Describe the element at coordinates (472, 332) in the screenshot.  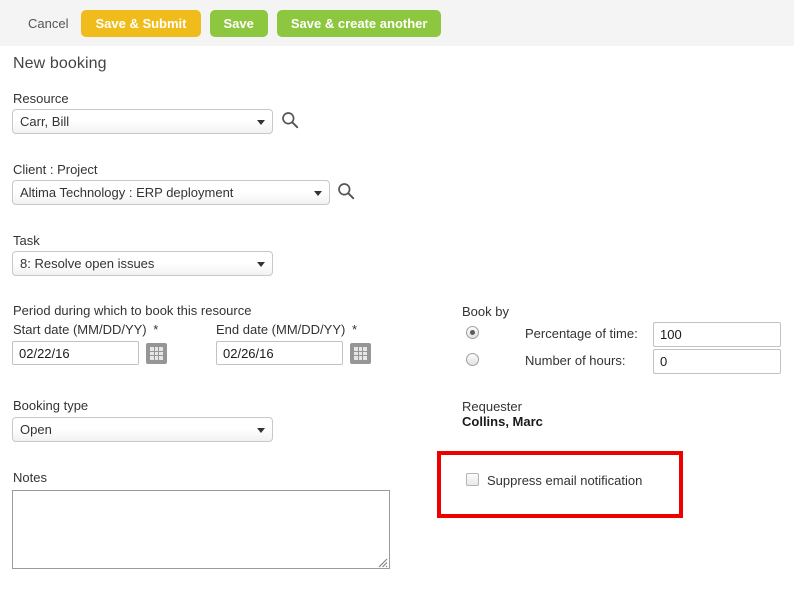
I see `book-by-percentage-radio` at that location.